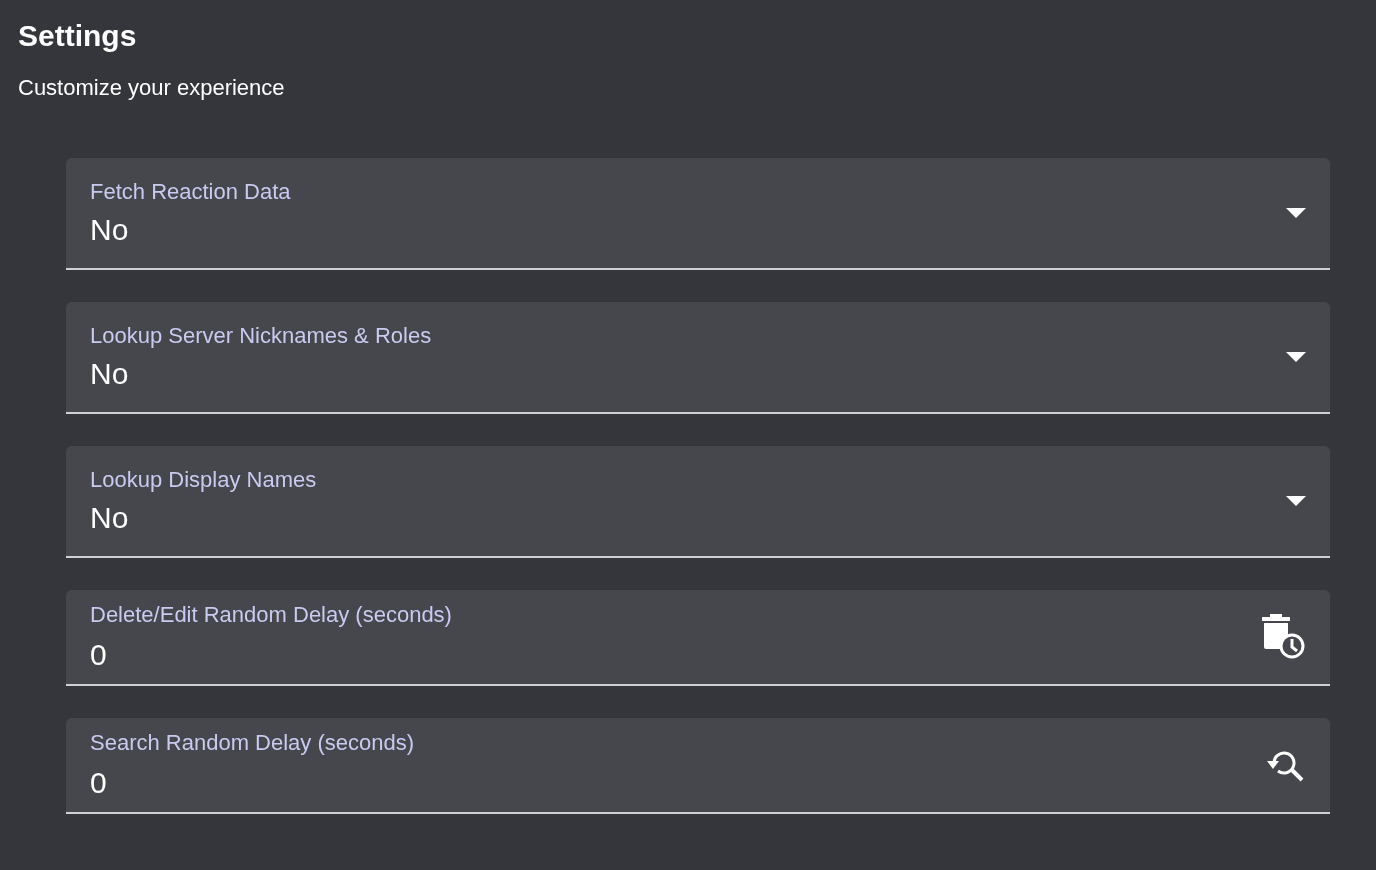 This screenshot has width=1376, height=870. I want to click on page-title: Settings, so click(77, 36).